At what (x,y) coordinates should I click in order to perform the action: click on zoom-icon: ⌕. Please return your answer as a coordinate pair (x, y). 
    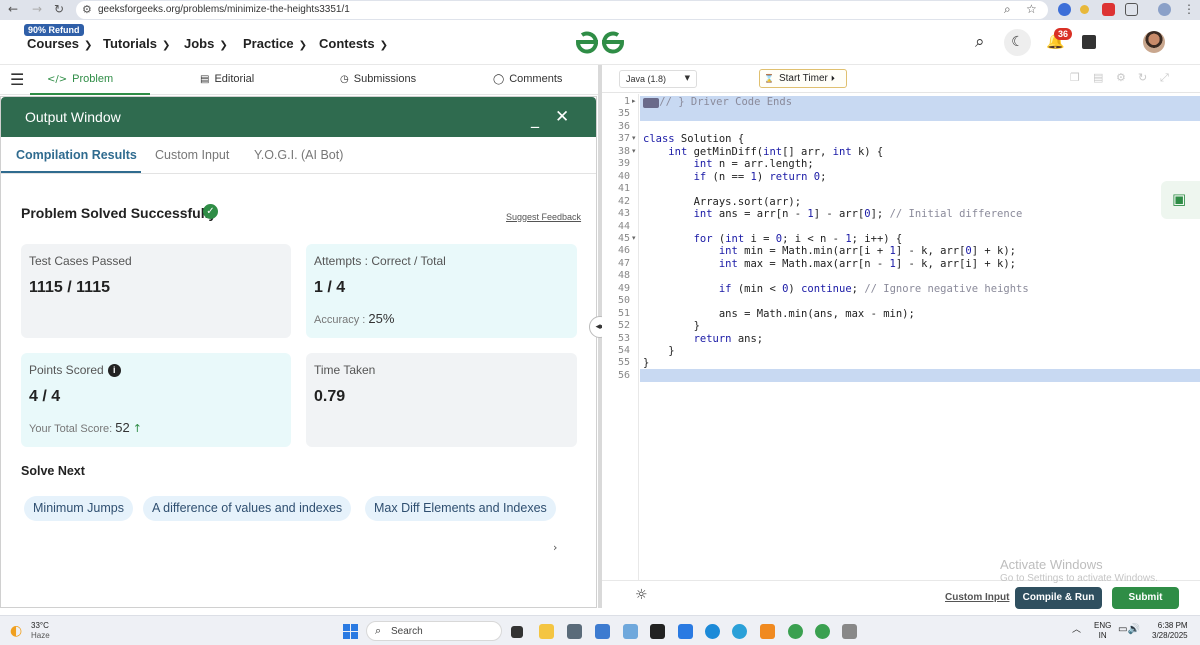
    Looking at the image, I should click on (1007, 9).